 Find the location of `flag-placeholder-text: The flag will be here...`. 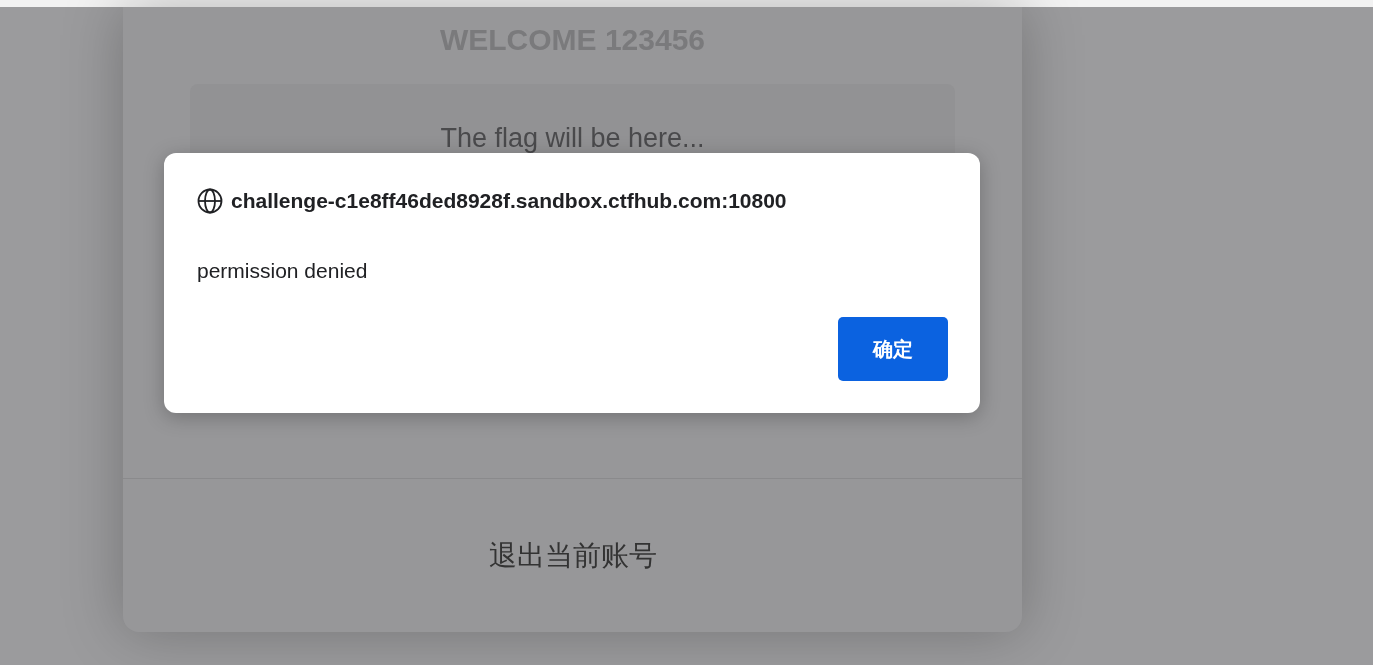

flag-placeholder-text: The flag will be here... is located at coordinates (572, 138).